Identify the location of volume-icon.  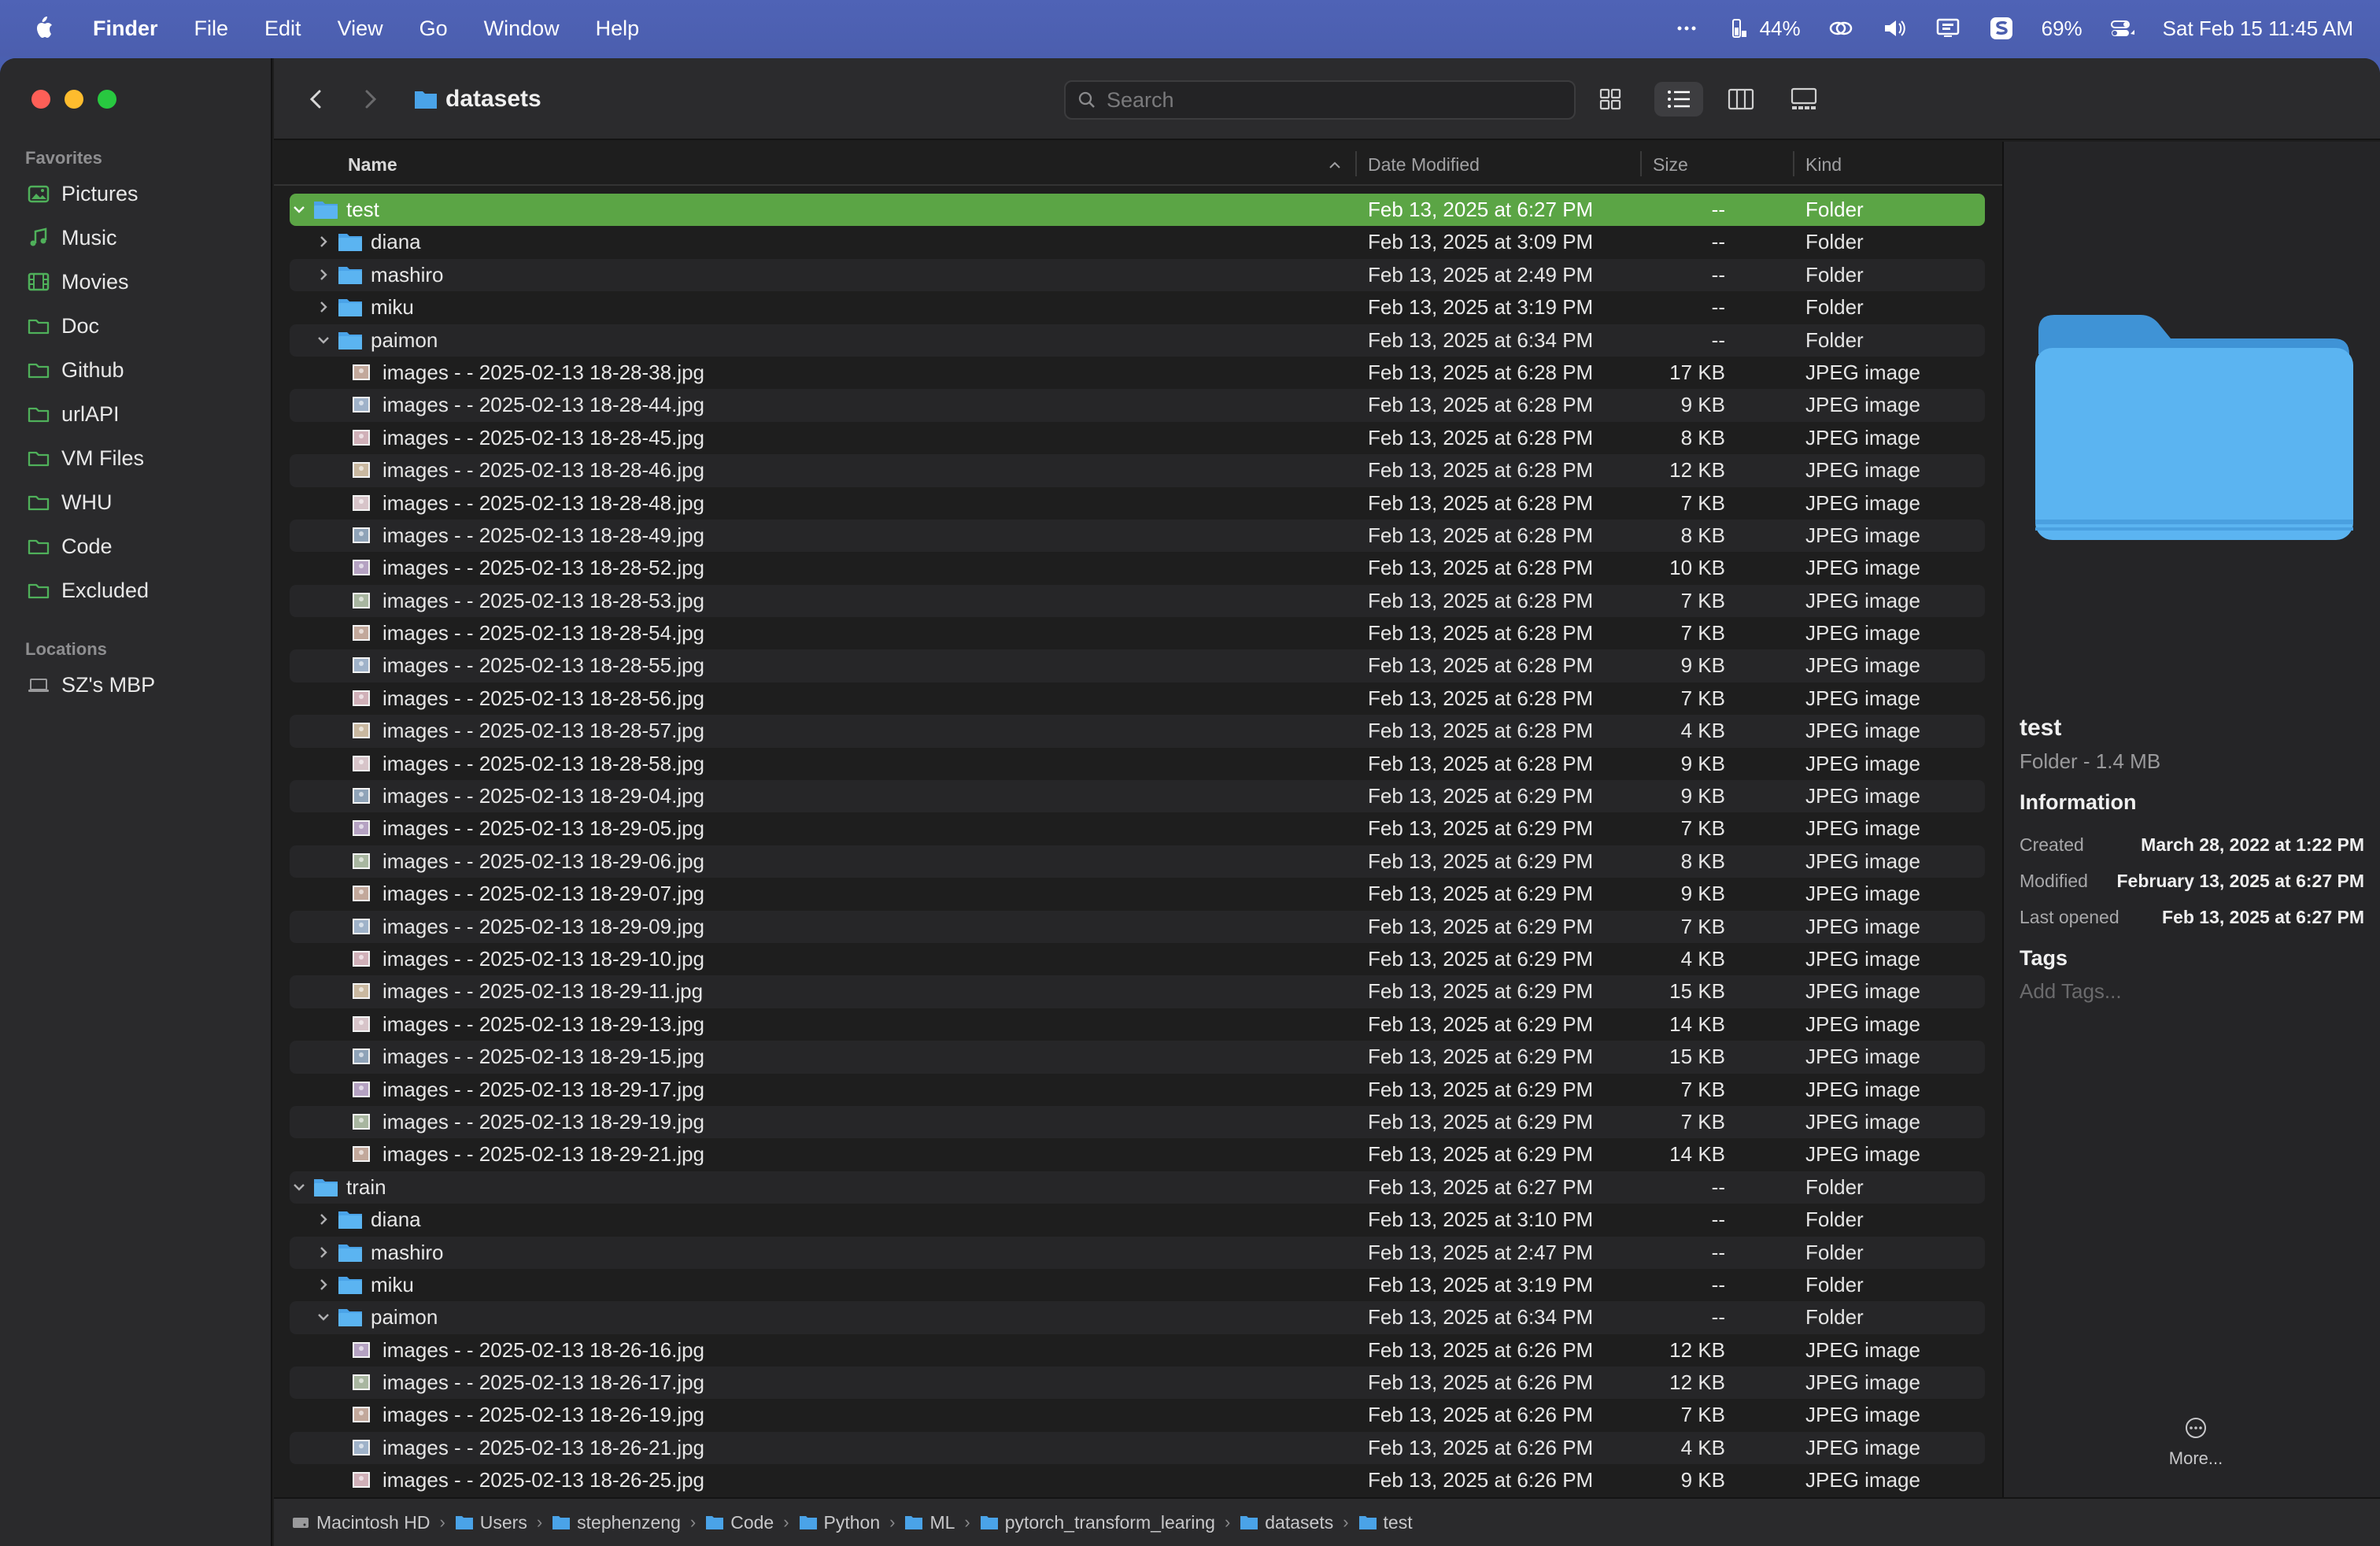
(1894, 28).